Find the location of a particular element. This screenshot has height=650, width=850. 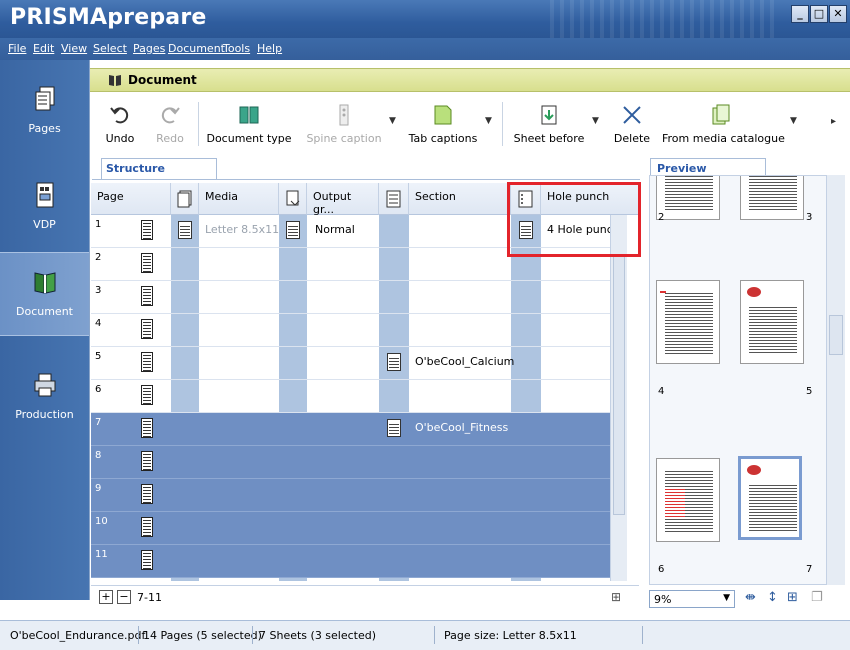

grid-view-icon: ⊞ is located at coordinates (616, 597).